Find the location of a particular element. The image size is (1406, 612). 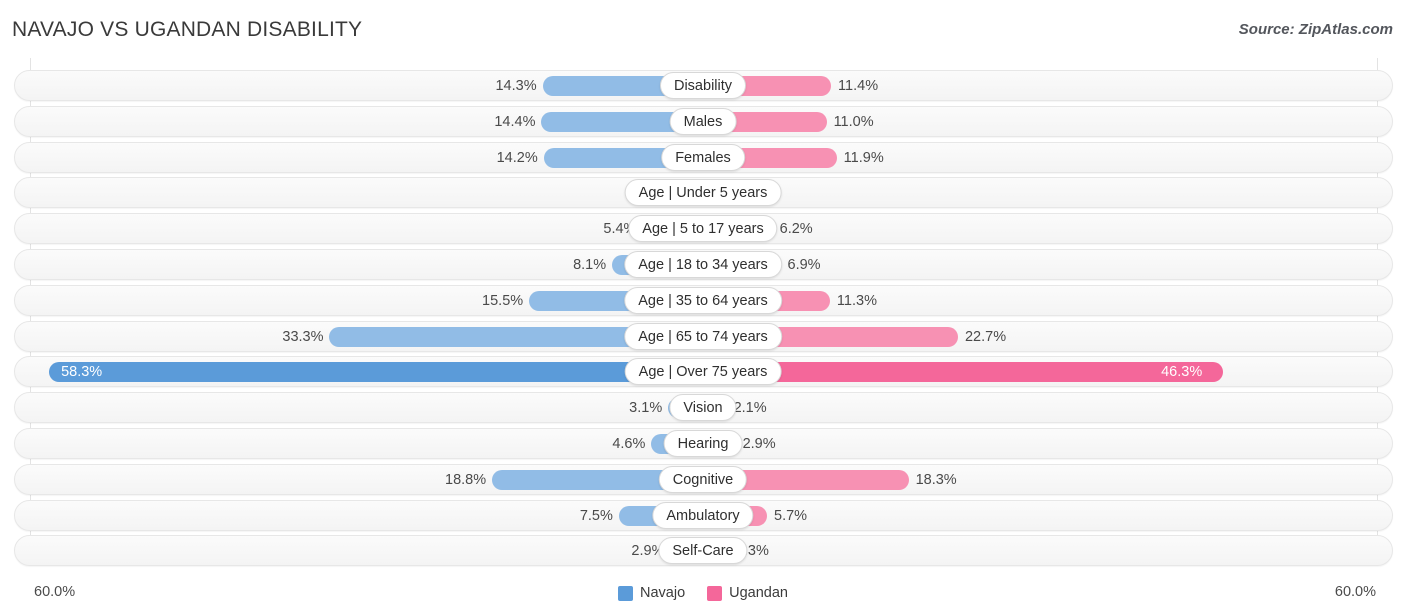

chart-row: 18.8% 18.3% Cognitive is located at coordinates (703, 480).